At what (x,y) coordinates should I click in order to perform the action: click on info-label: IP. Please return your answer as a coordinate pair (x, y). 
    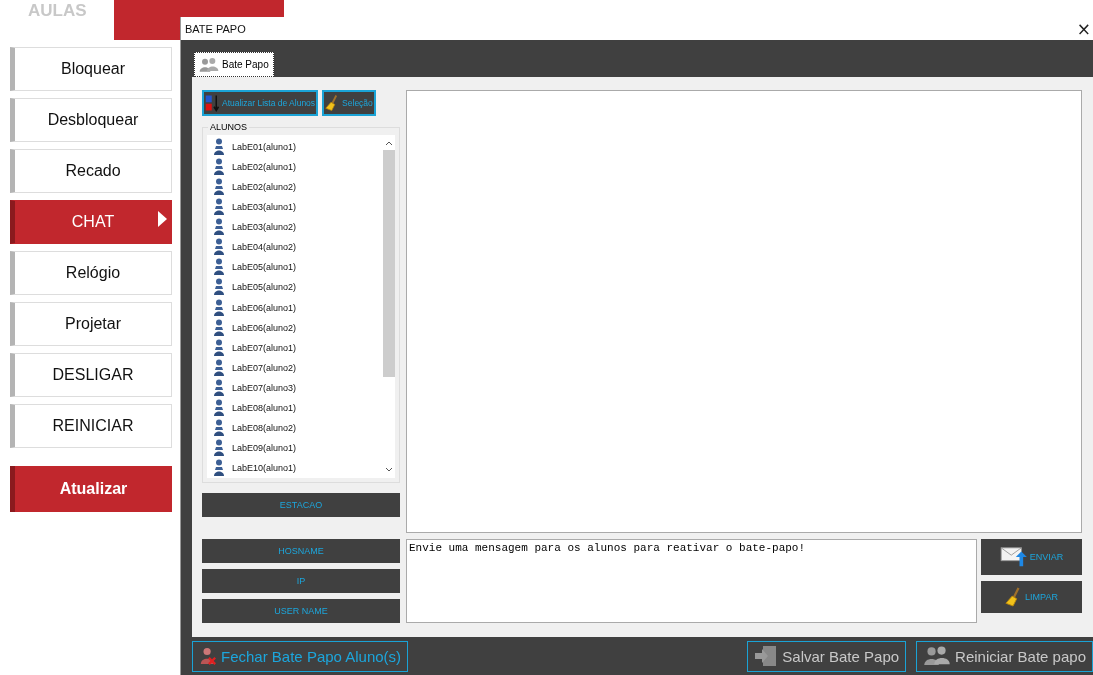
    Looking at the image, I should click on (301, 581).